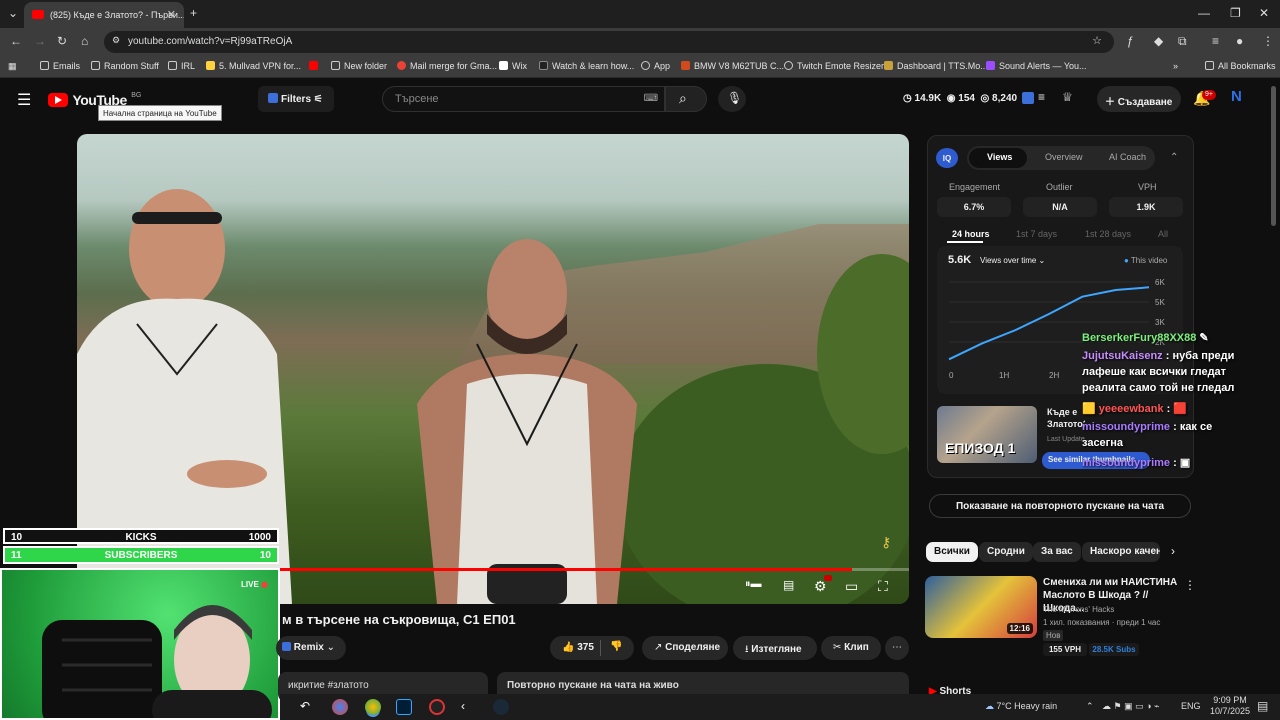 Image resolution: width=1280 pixels, height=720 pixels. What do you see at coordinates (359, 66) in the screenshot?
I see `bookmark-new-folder: New folder` at bounding box center [359, 66].